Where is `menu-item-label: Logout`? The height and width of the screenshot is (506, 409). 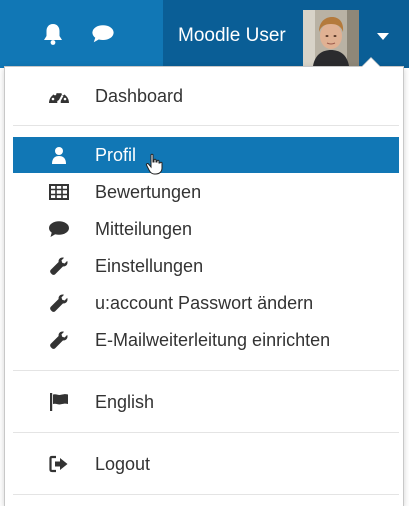
menu-item-label: Logout is located at coordinates (123, 464).